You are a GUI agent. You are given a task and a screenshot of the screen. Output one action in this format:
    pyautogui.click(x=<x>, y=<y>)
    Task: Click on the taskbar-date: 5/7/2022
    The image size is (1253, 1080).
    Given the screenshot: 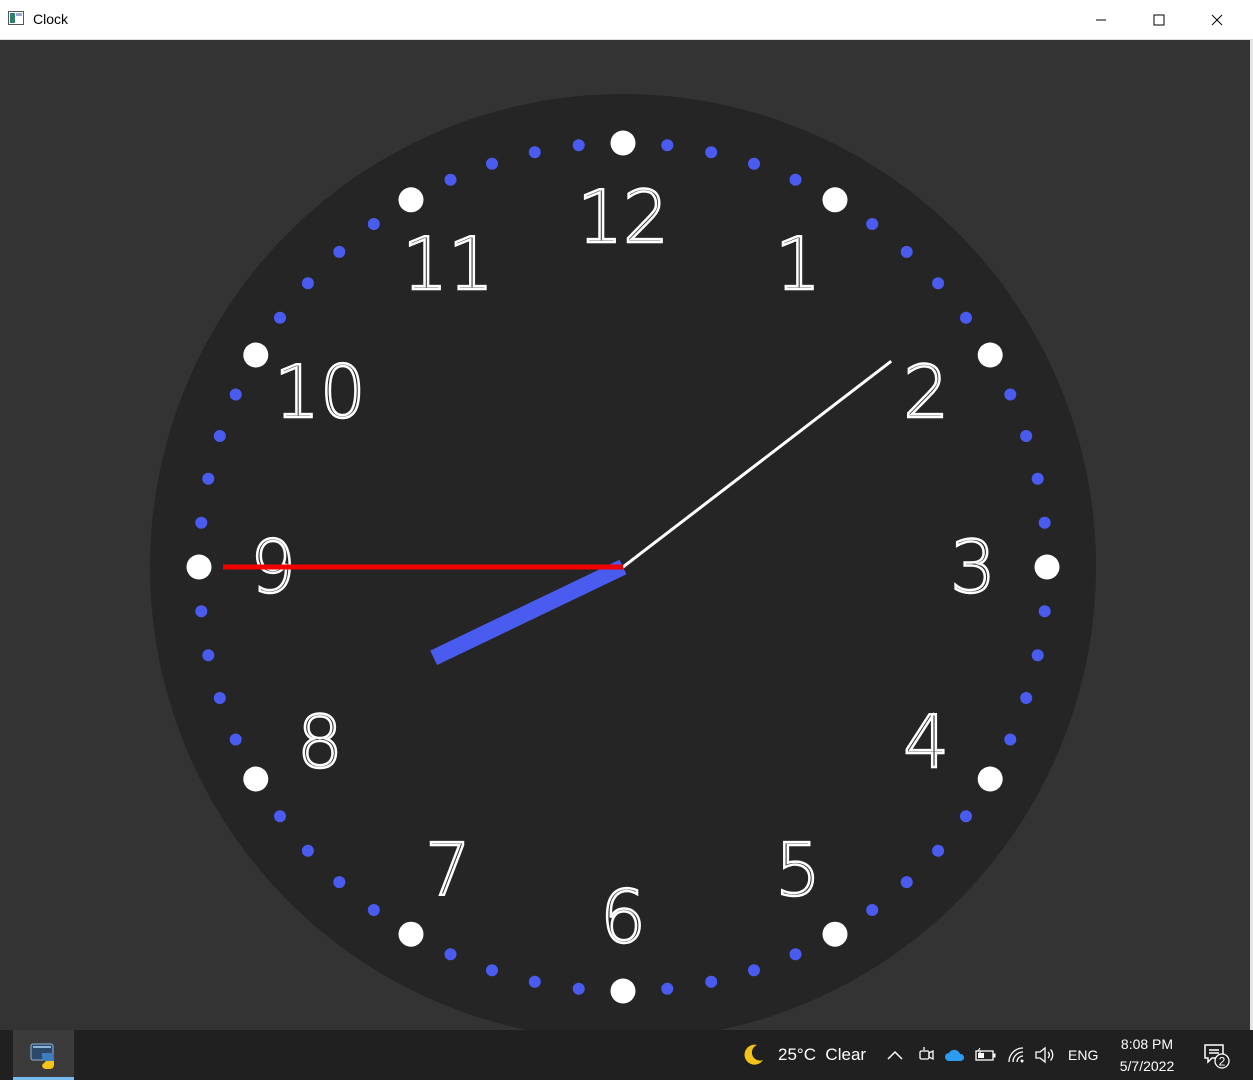 What is the action you would take?
    pyautogui.click(x=1147, y=1066)
    